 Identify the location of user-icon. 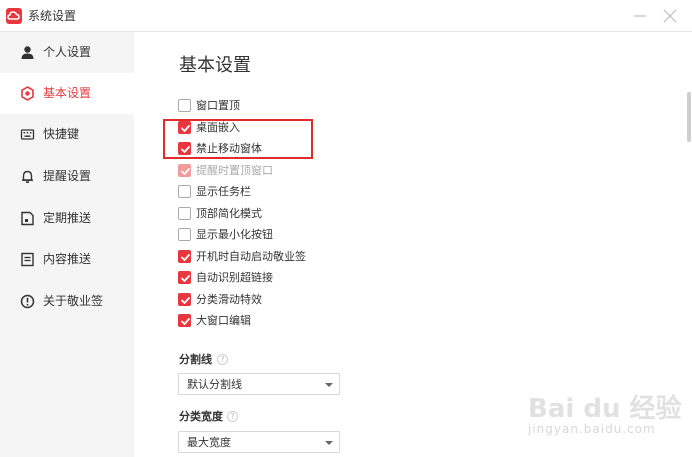
(27, 52).